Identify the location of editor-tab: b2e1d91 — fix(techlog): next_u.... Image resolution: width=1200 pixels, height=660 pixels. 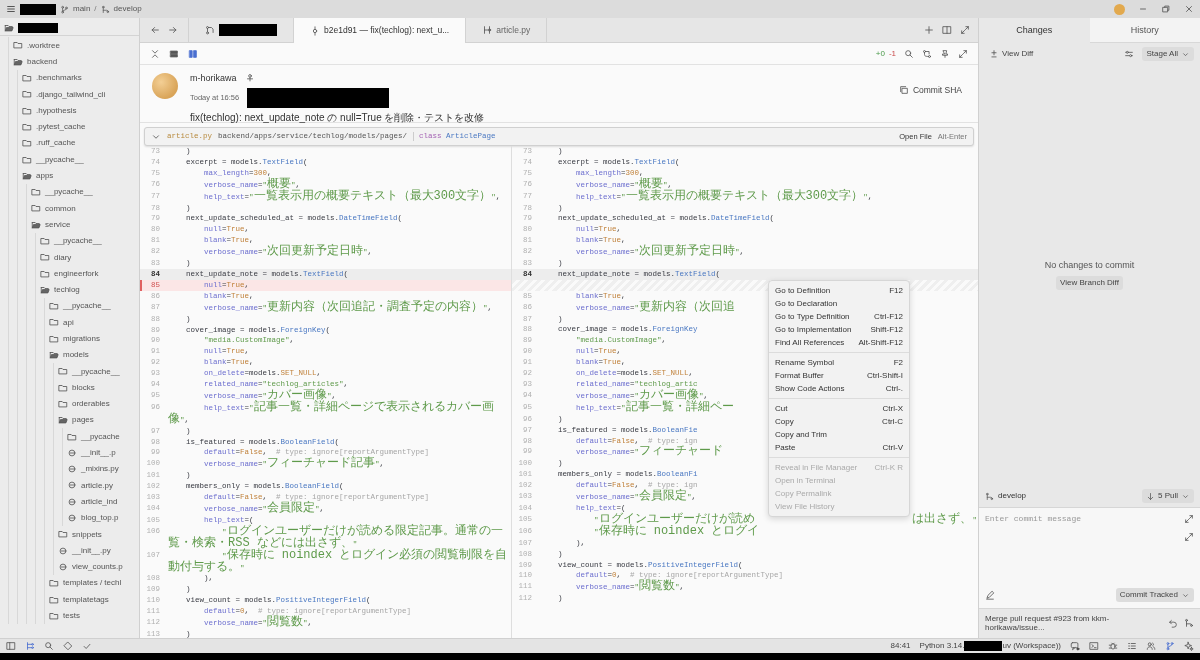
(380, 30).